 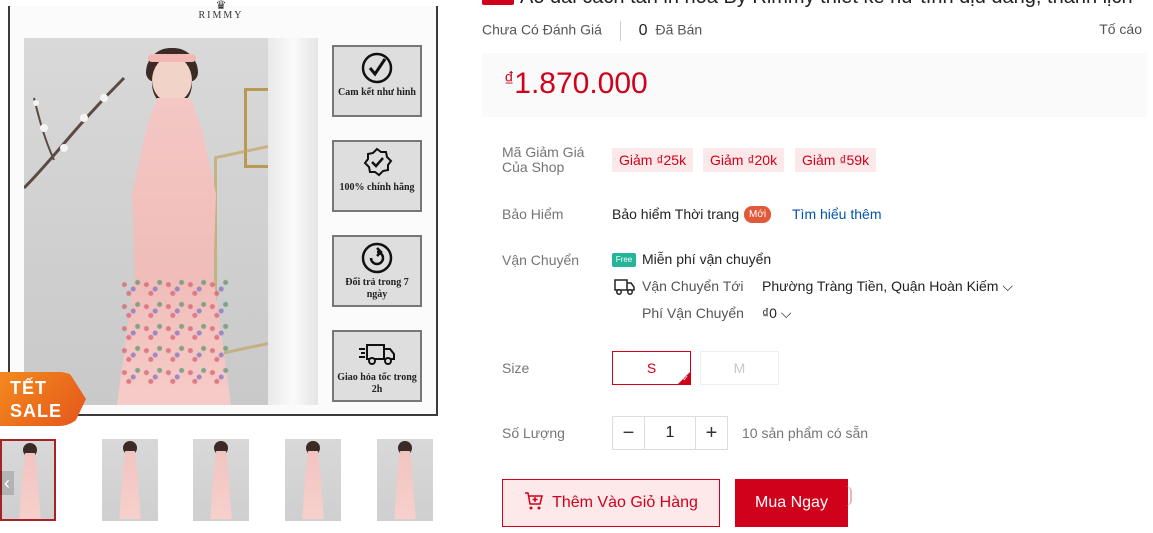 I want to click on ship-to-label: Vận Chuyển Tới, so click(x=693, y=286).